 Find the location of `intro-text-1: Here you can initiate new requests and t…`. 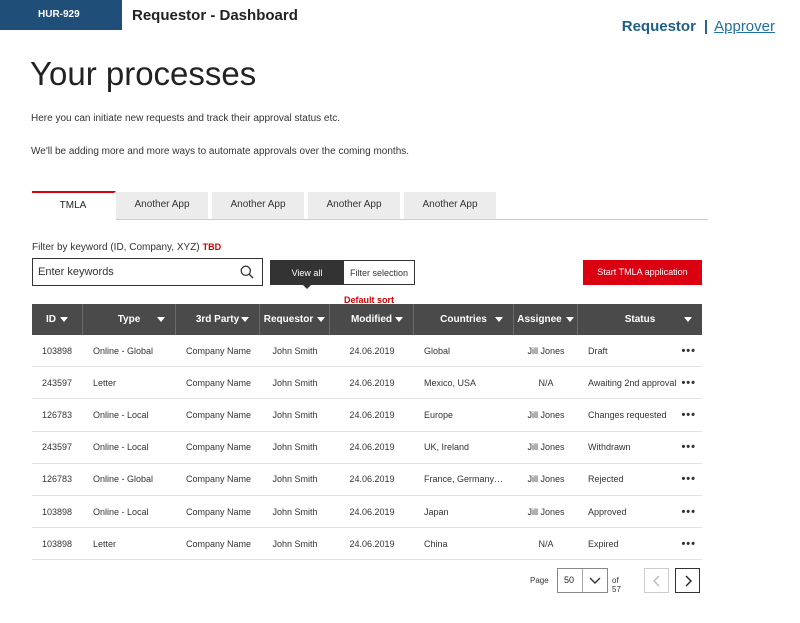

intro-text-1: Here you can initiate new requests and t… is located at coordinates (186, 118).